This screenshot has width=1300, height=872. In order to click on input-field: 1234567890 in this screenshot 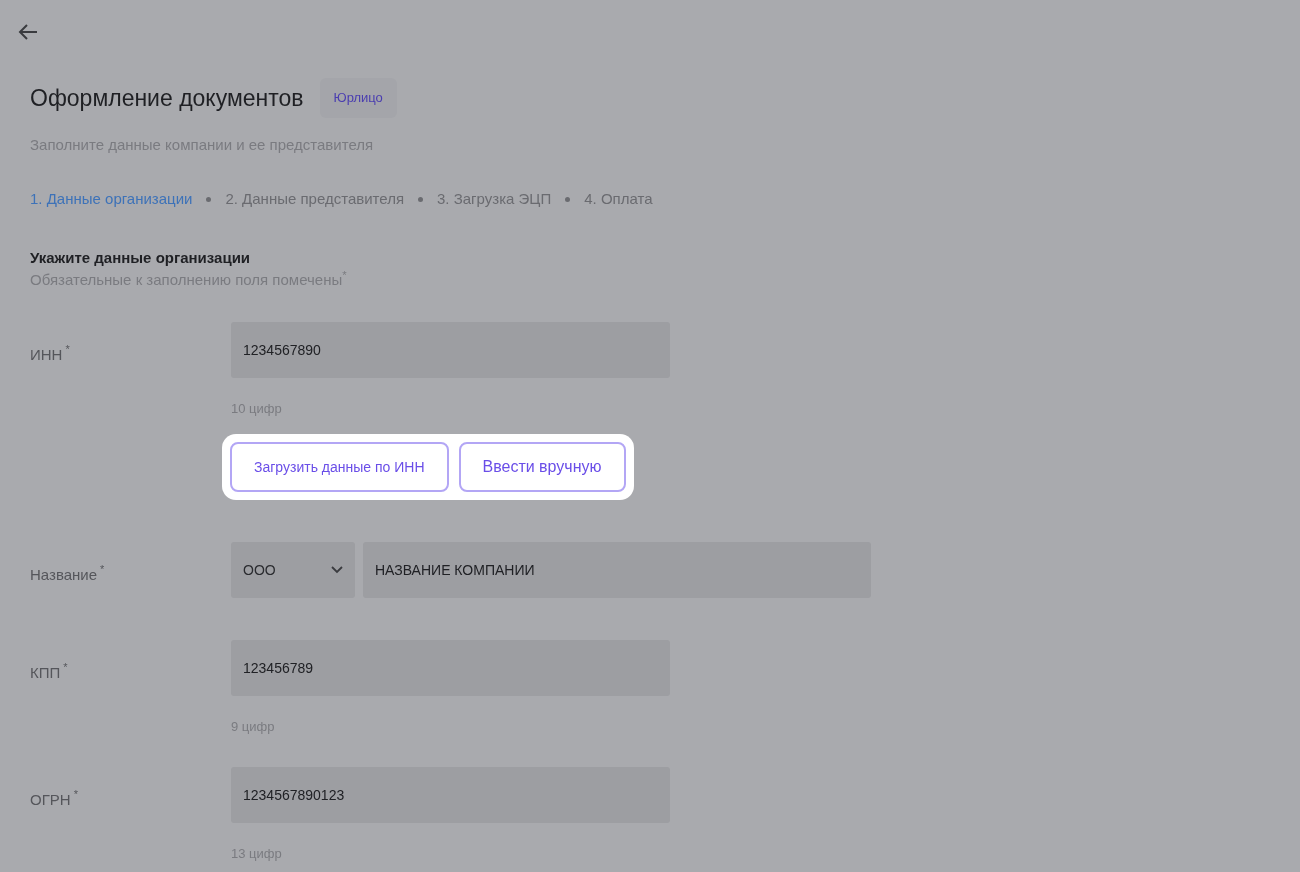, I will do `click(450, 349)`.